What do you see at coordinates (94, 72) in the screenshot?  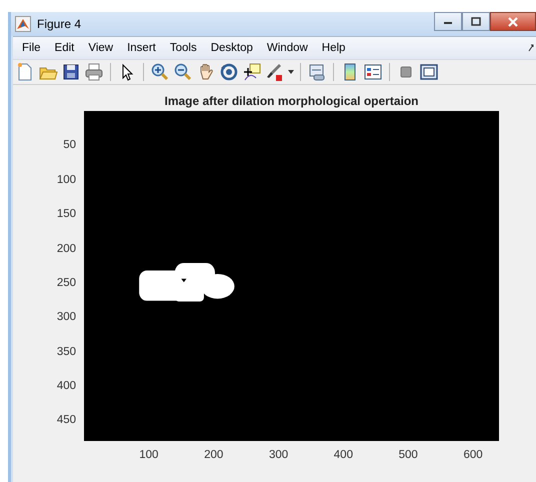 I see `printer-icon` at bounding box center [94, 72].